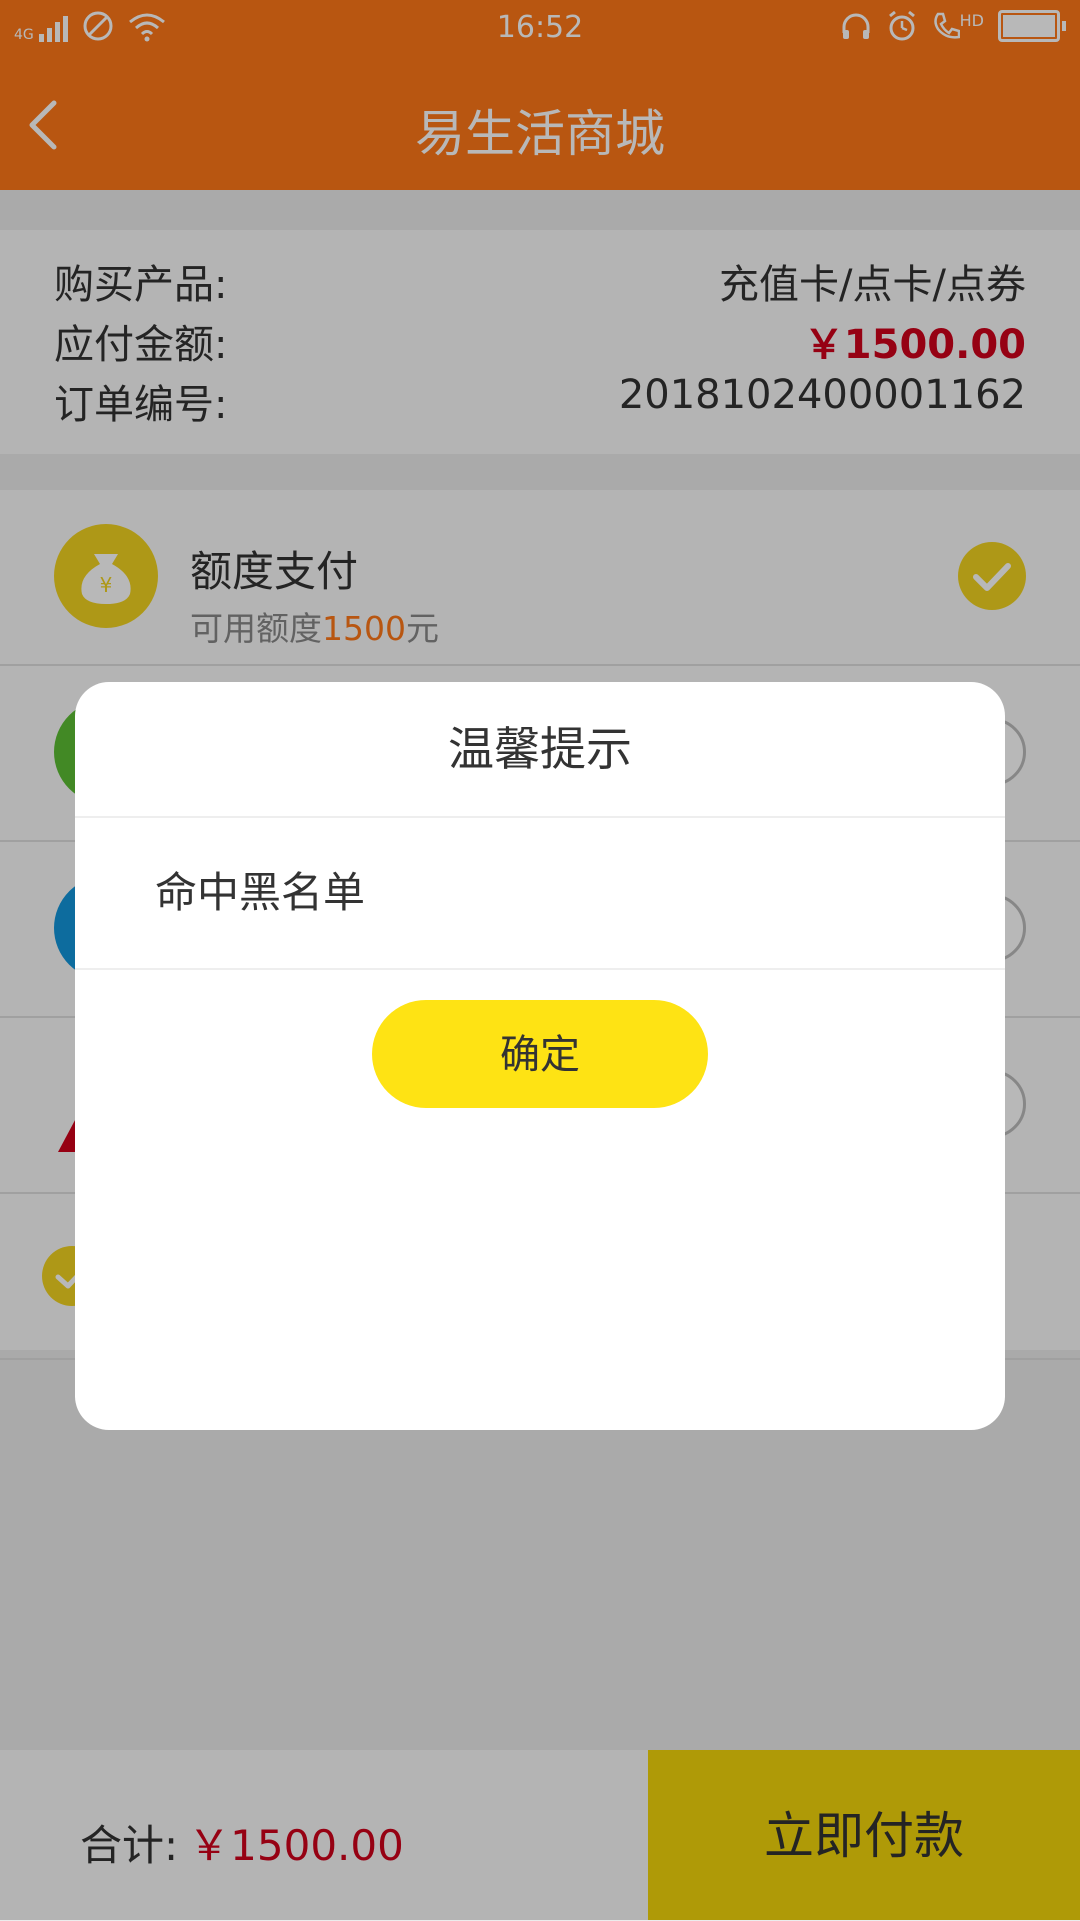 This screenshot has width=1080, height=1921. What do you see at coordinates (260, 892) in the screenshot?
I see `dialog-message: 命中黑名单` at bounding box center [260, 892].